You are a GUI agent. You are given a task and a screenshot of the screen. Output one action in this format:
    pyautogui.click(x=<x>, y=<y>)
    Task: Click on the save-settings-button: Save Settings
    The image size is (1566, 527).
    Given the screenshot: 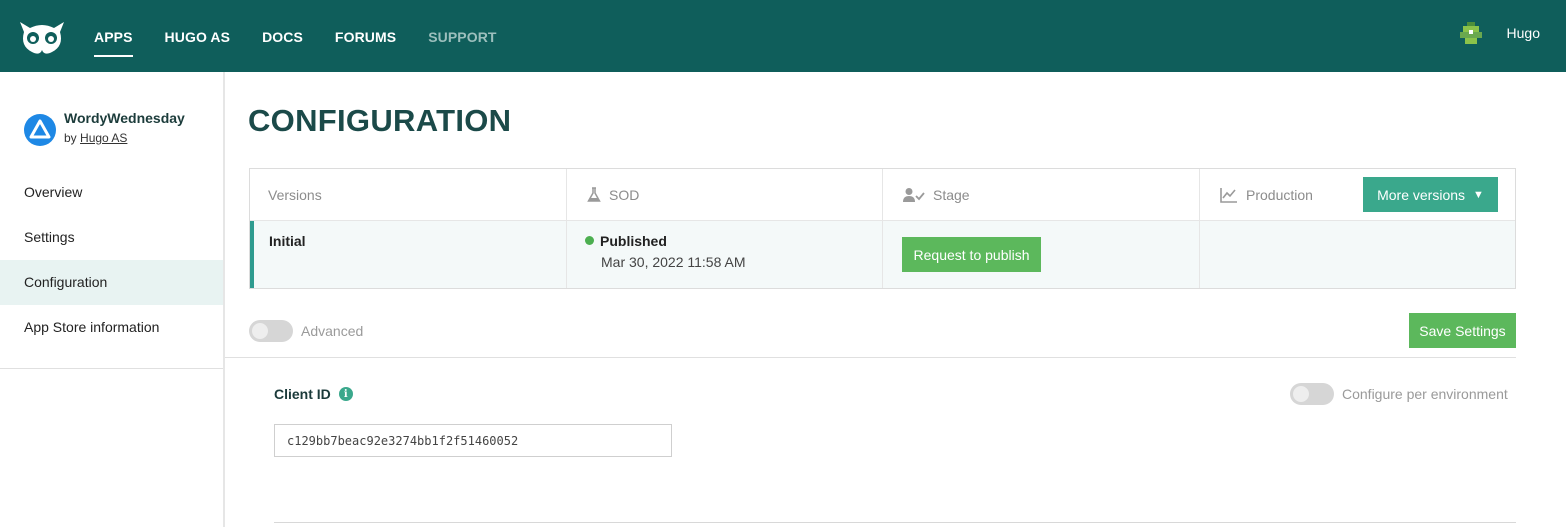 What is the action you would take?
    pyautogui.click(x=1462, y=330)
    